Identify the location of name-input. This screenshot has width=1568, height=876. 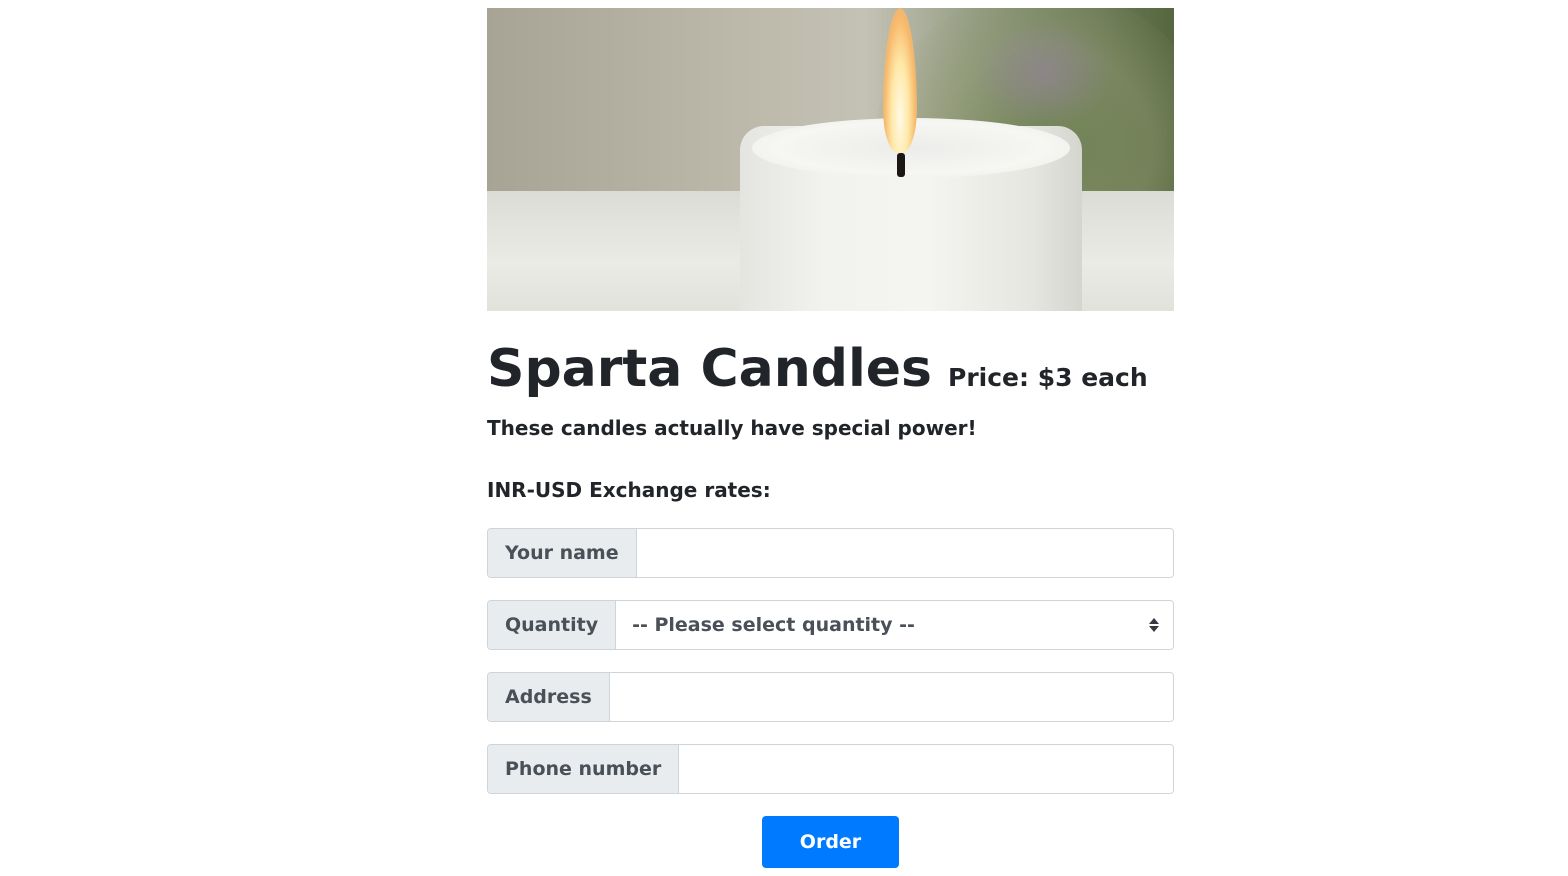
(904, 553).